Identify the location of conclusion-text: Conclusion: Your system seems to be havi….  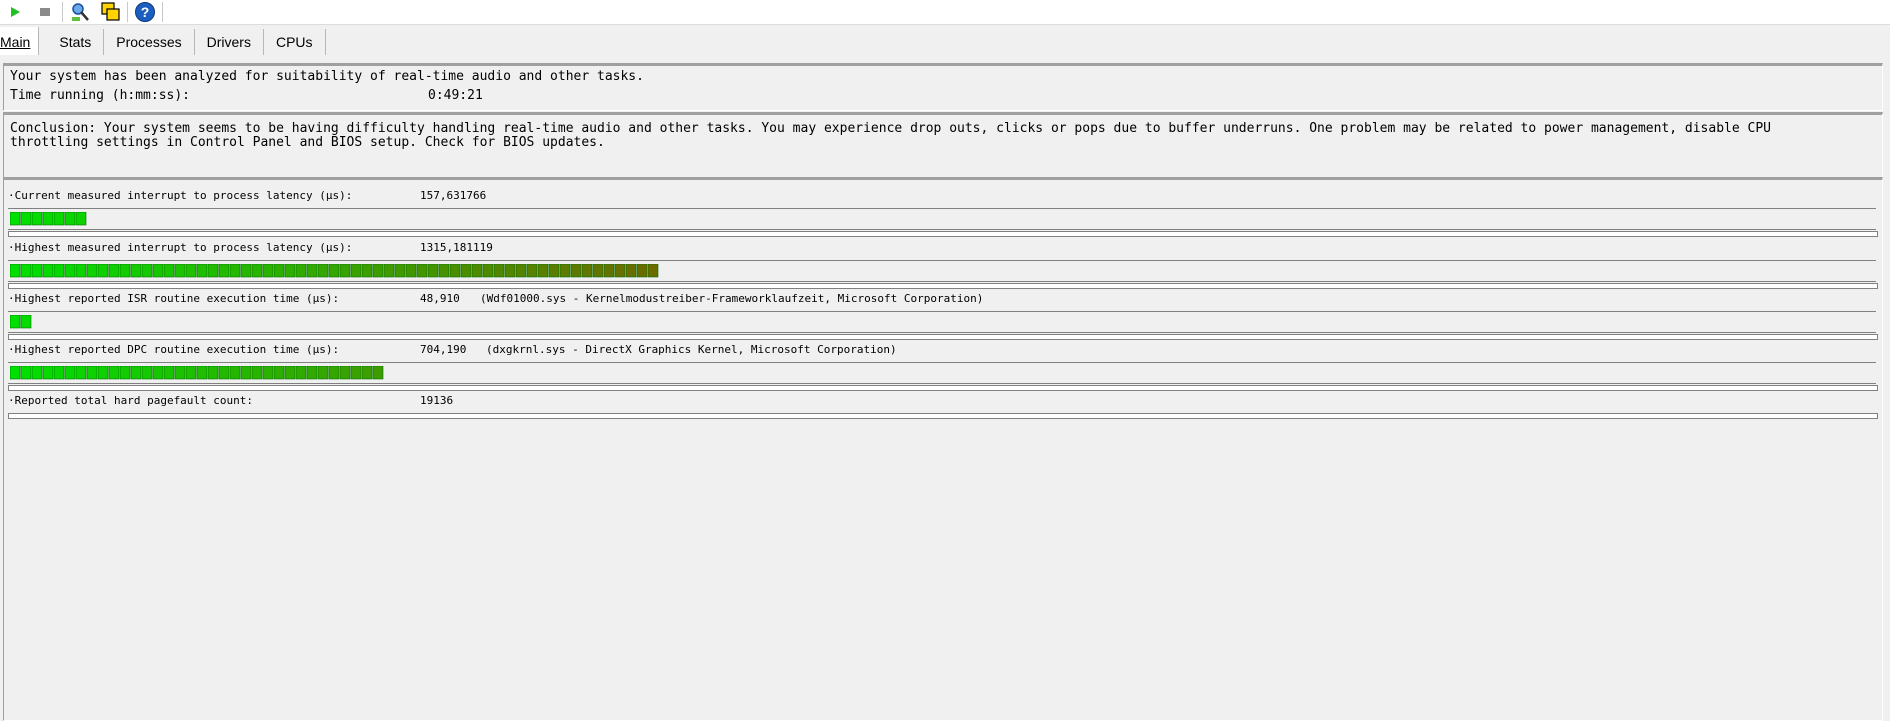
(890, 135).